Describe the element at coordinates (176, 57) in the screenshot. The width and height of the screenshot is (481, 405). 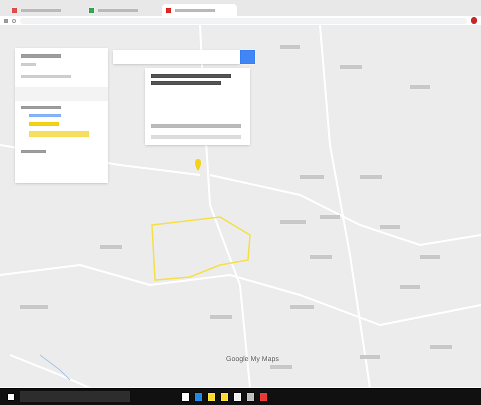
I see `search-field` at that location.